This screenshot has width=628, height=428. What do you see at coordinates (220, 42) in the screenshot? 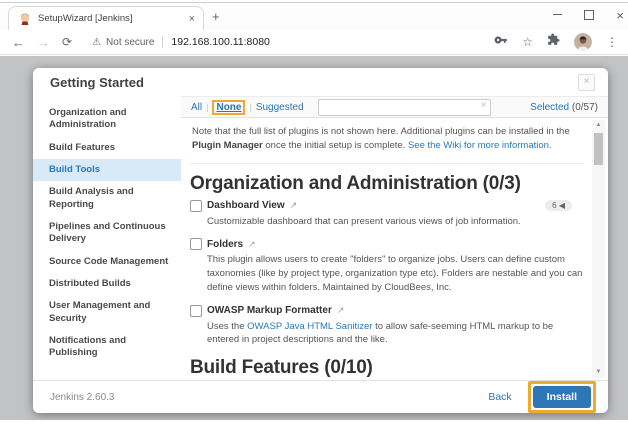
I see `url-text: 192.168.100.11:8080` at bounding box center [220, 42].